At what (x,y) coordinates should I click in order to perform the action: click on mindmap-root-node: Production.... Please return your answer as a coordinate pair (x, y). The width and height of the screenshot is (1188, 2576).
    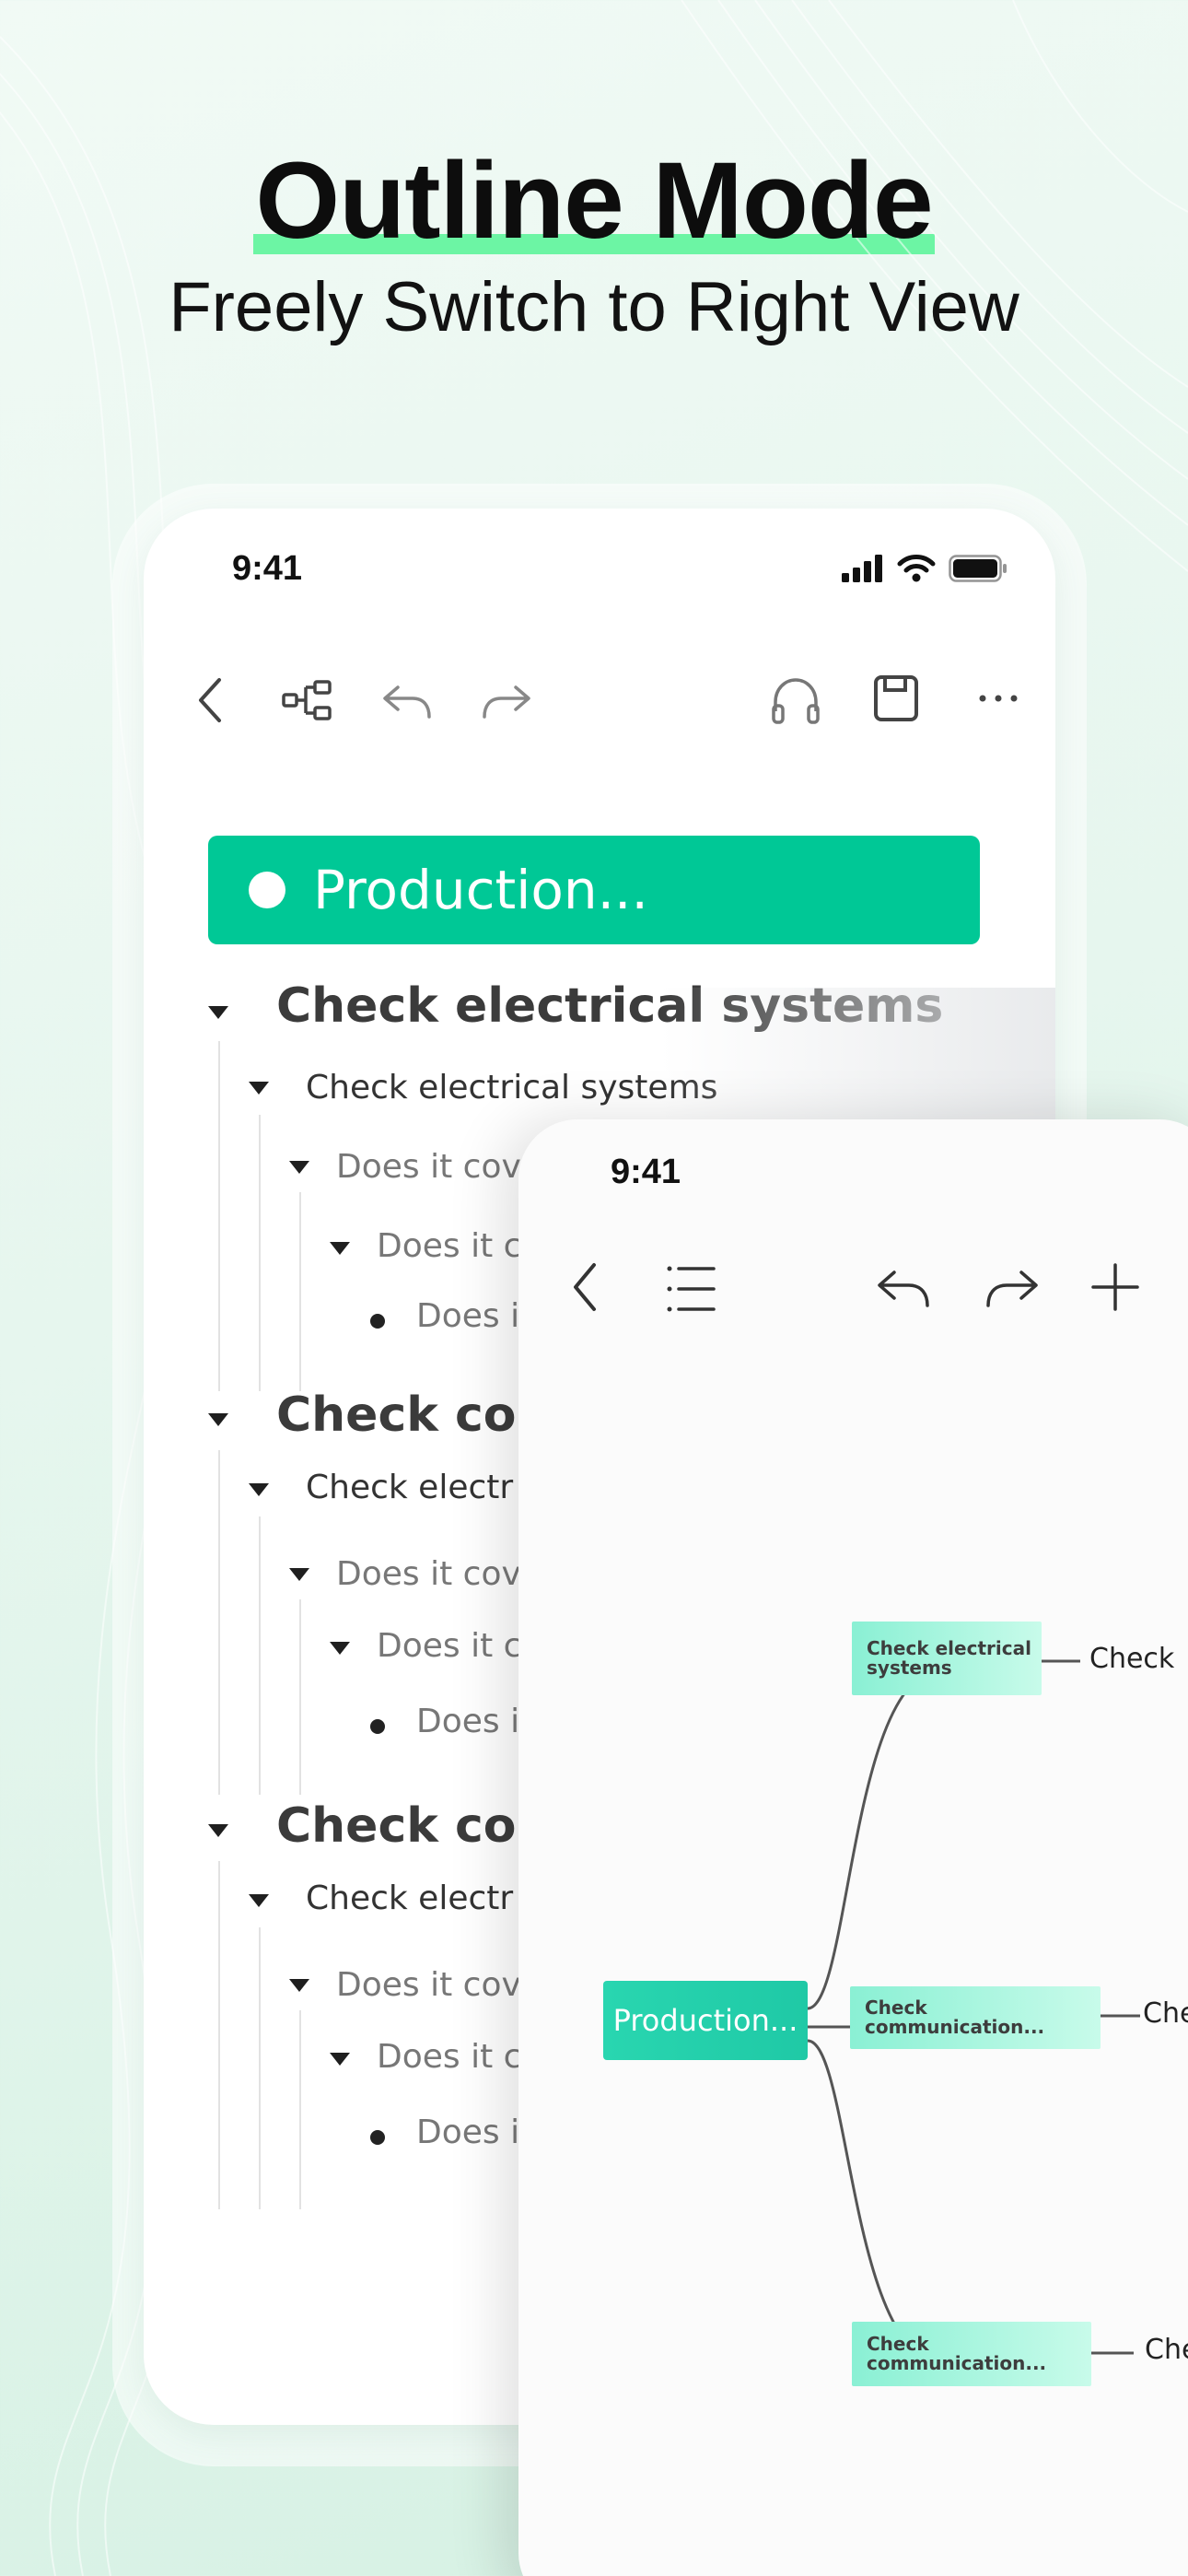
    Looking at the image, I should click on (705, 2021).